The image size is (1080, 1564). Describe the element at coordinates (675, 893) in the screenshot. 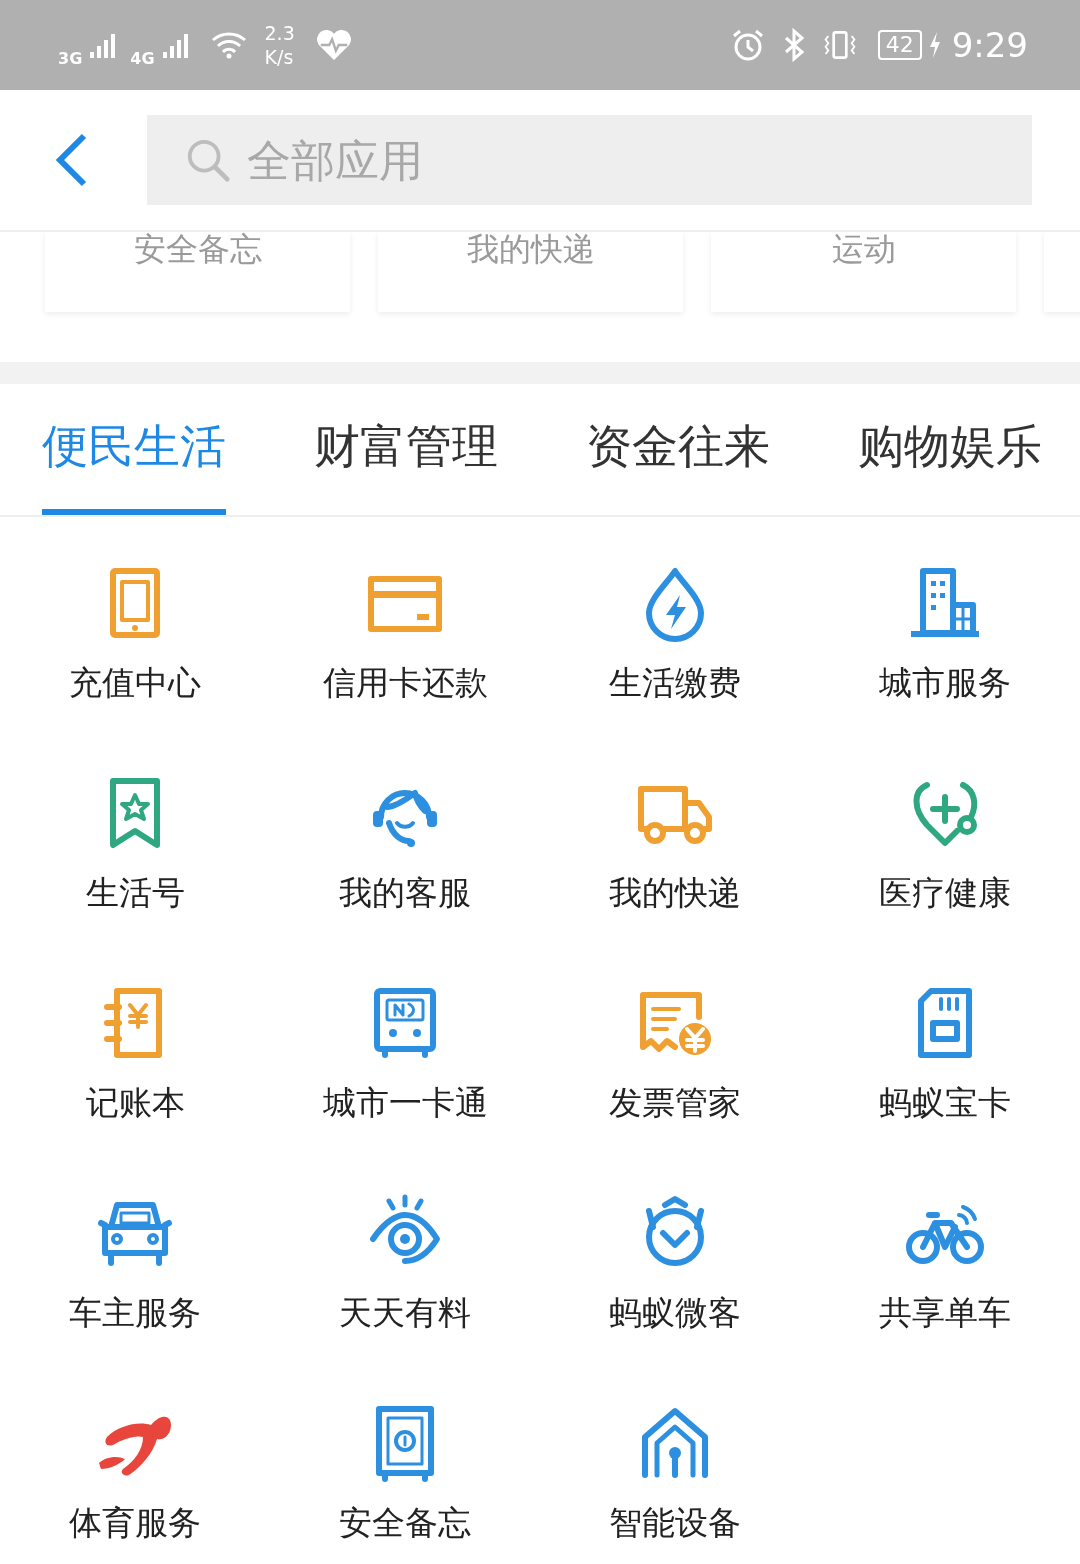

I see `app-label: 我的快递` at that location.